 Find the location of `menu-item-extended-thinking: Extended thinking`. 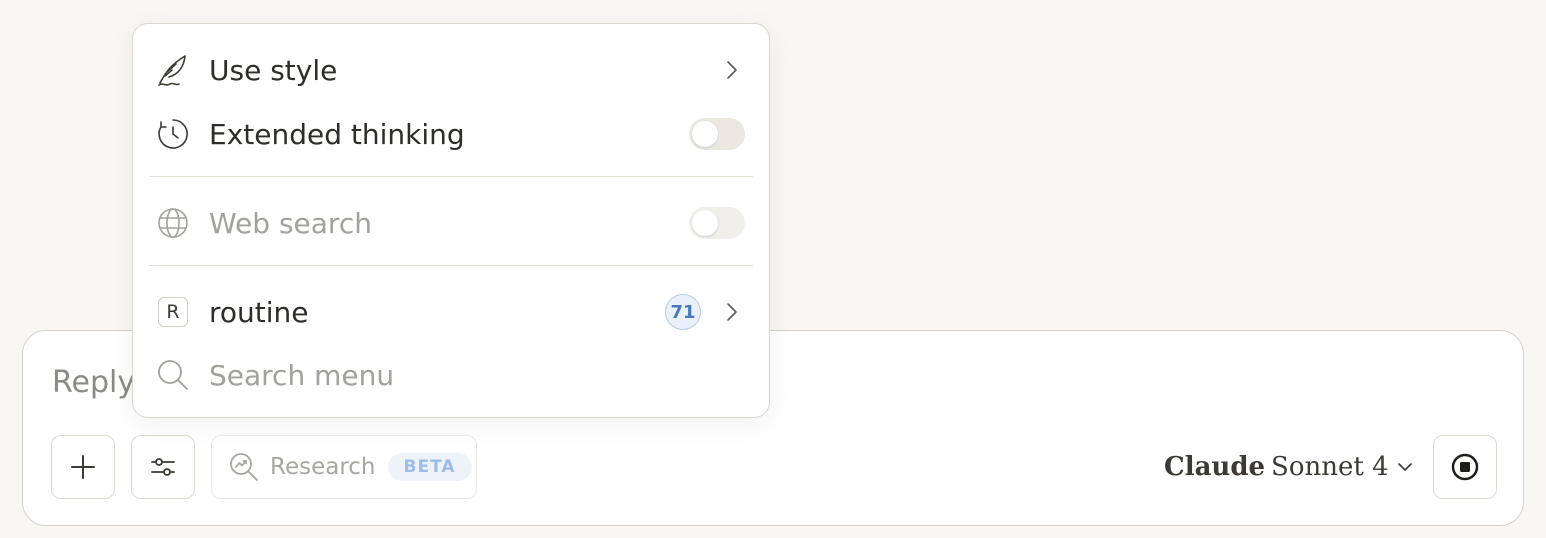

menu-item-extended-thinking: Extended thinking is located at coordinates (451, 134).